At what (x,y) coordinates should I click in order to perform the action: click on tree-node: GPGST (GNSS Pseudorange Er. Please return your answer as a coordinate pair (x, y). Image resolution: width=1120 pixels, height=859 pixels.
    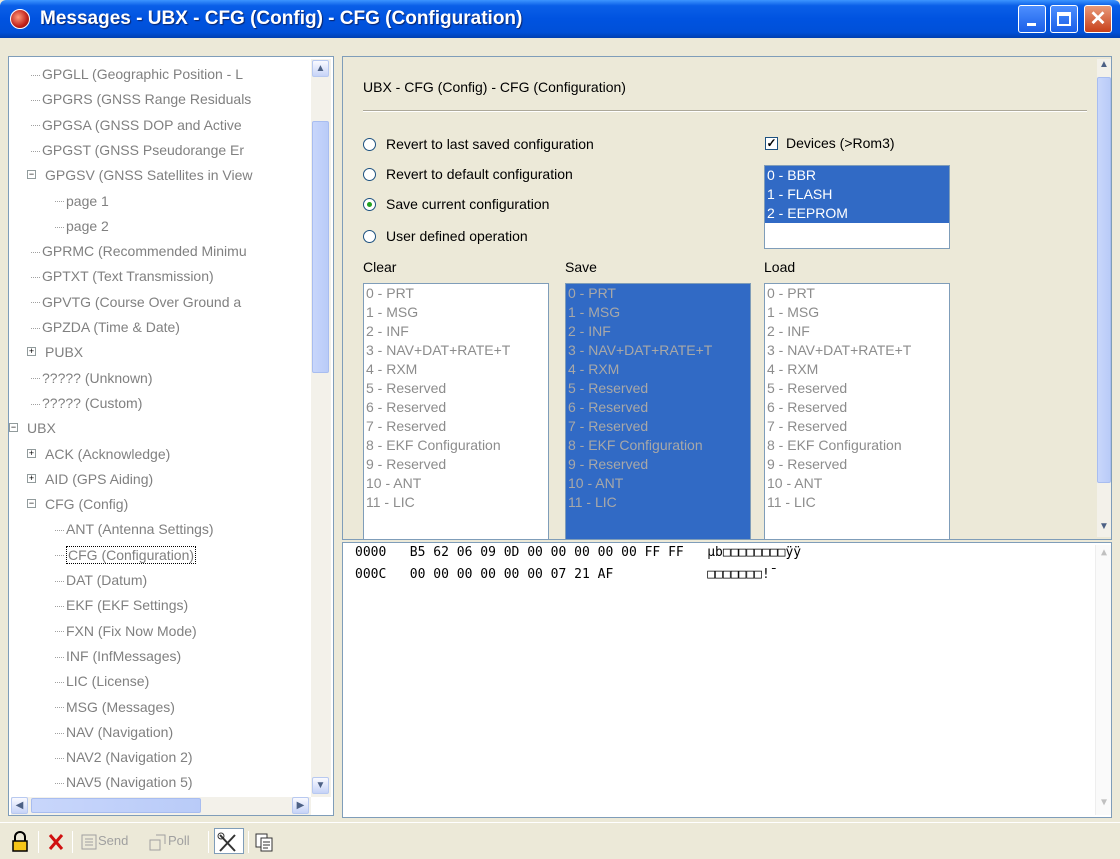
    Looking at the image, I should click on (137, 150).